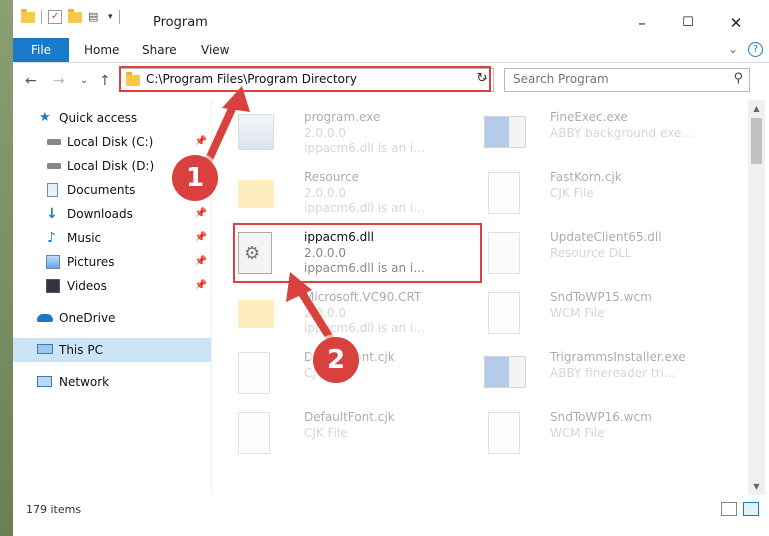 This screenshot has width=769, height=536. I want to click on file-detail: WCM File, so click(577, 433).